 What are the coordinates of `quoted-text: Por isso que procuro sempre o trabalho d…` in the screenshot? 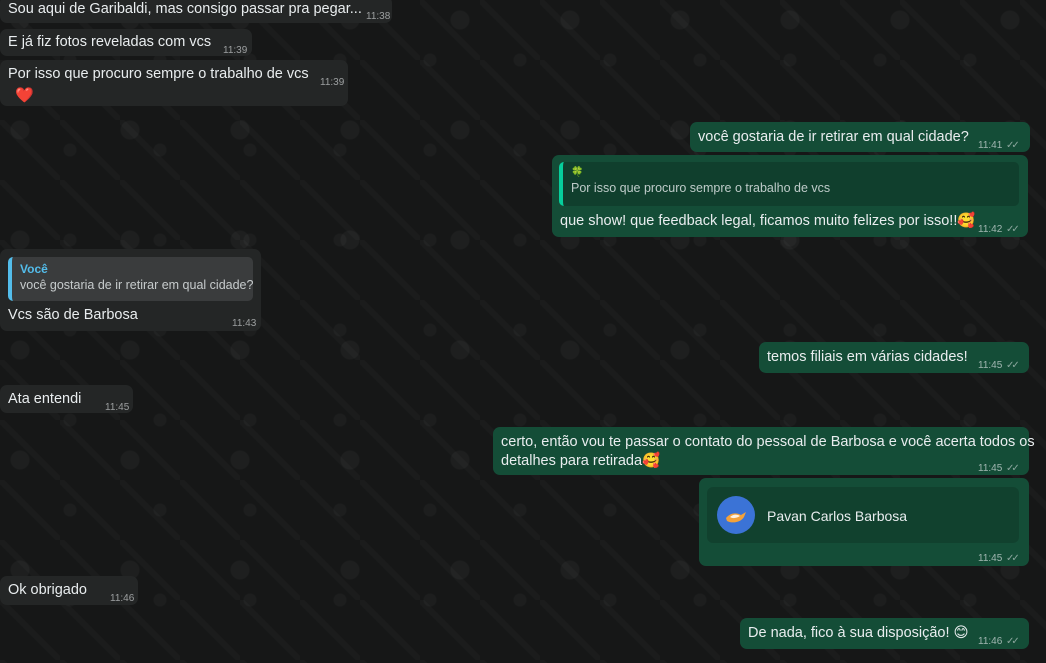 It's located at (701, 188).